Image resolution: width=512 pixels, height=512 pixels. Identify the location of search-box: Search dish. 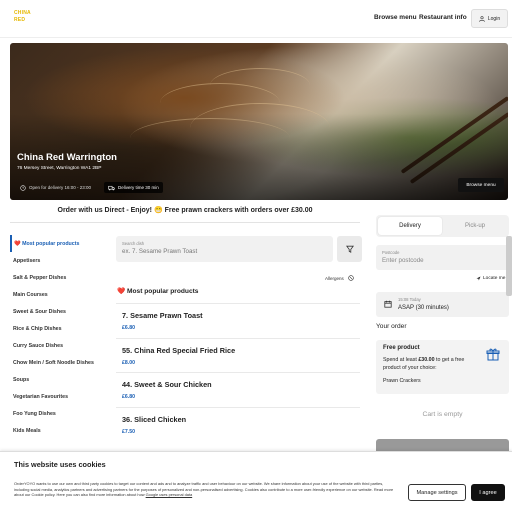
(224, 249).